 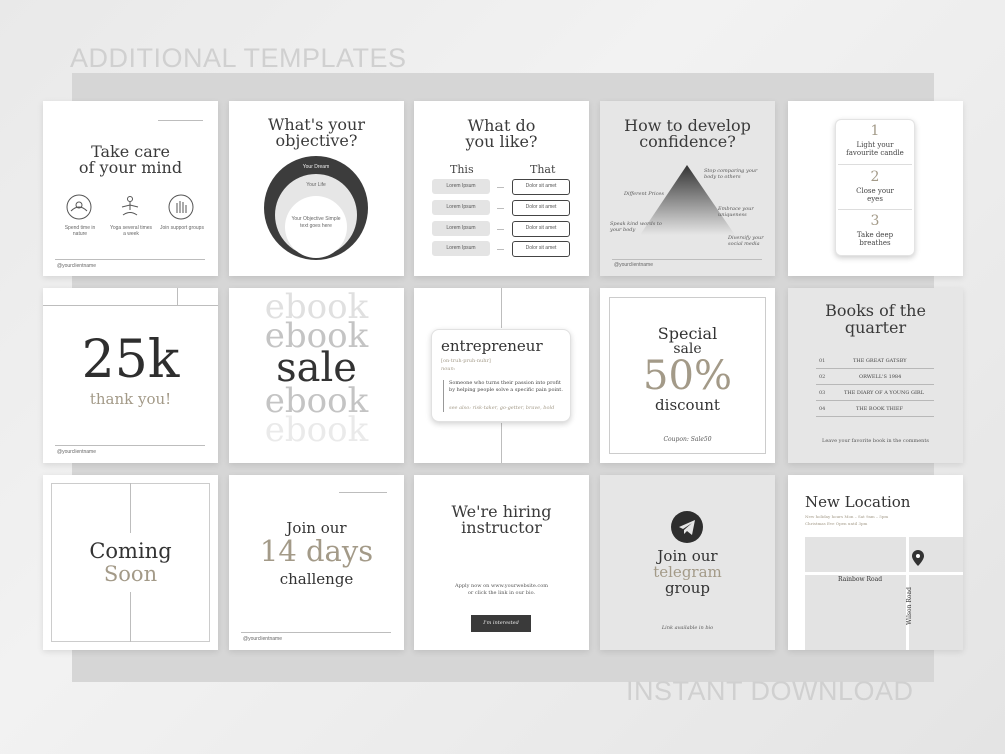 What do you see at coordinates (884, 573) in the screenshot?
I see `road-horizontal` at bounding box center [884, 573].